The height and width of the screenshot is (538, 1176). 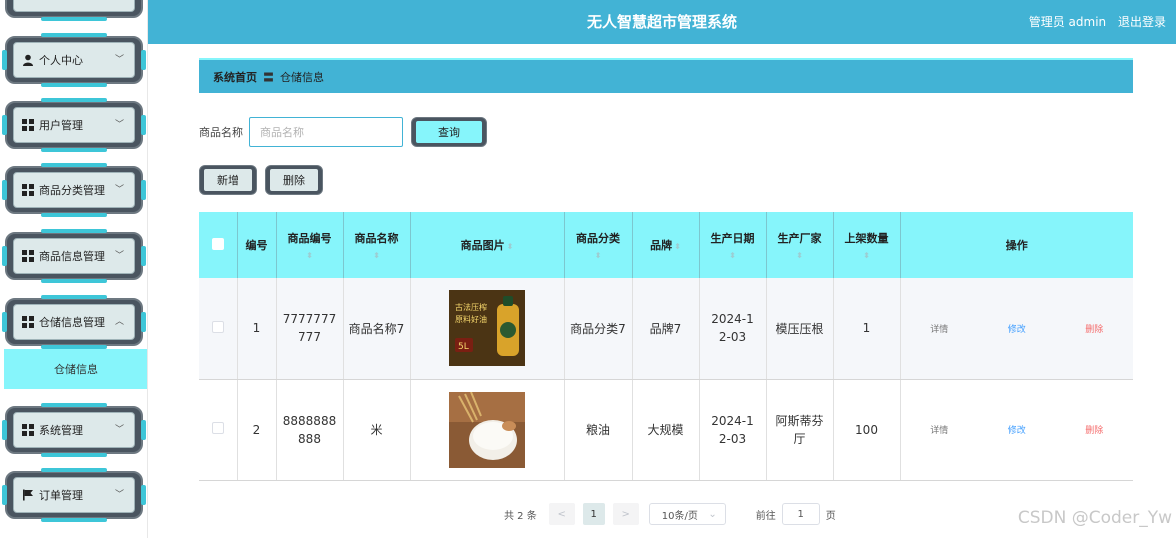 I want to click on select-all-header, so click(x=218, y=245).